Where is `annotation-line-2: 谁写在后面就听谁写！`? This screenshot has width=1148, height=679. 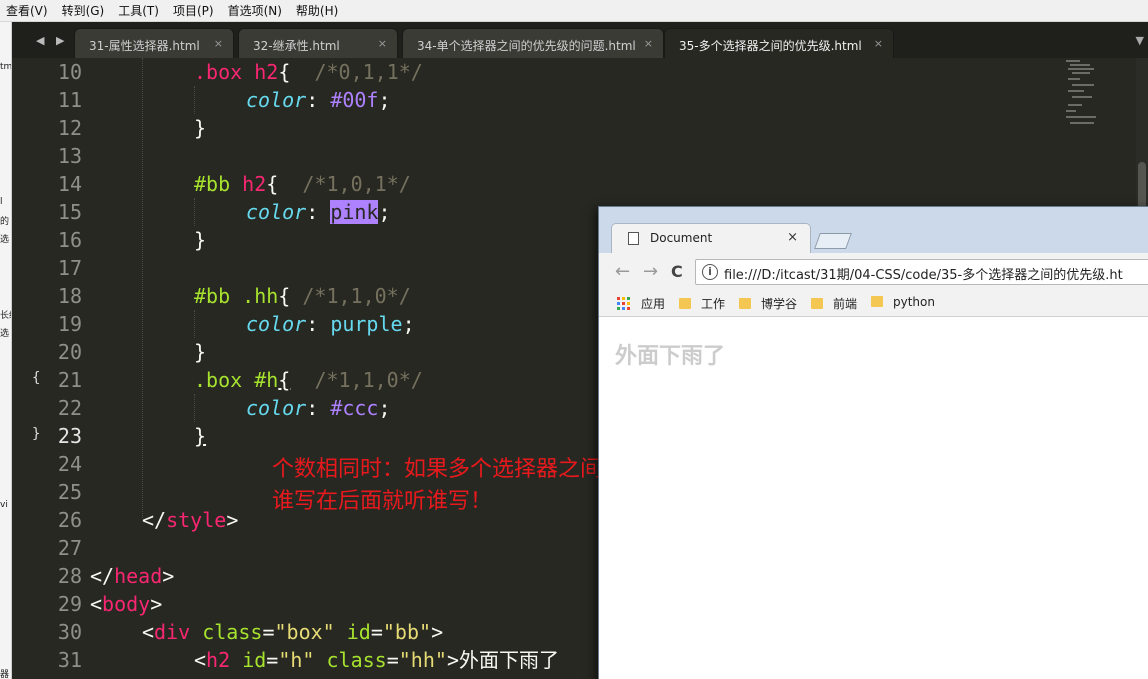
annotation-line-2: 谁写在后面就听谁写！ is located at coordinates (382, 501).